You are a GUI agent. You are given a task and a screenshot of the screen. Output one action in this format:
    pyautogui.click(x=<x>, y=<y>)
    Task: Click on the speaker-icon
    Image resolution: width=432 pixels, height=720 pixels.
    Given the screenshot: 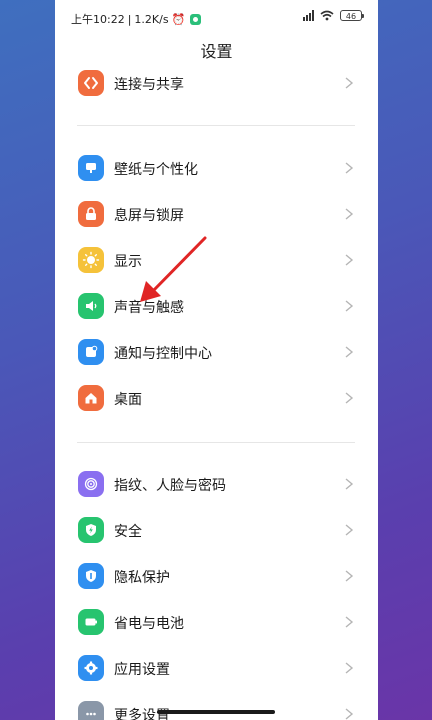 What is the action you would take?
    pyautogui.click(x=91, y=306)
    